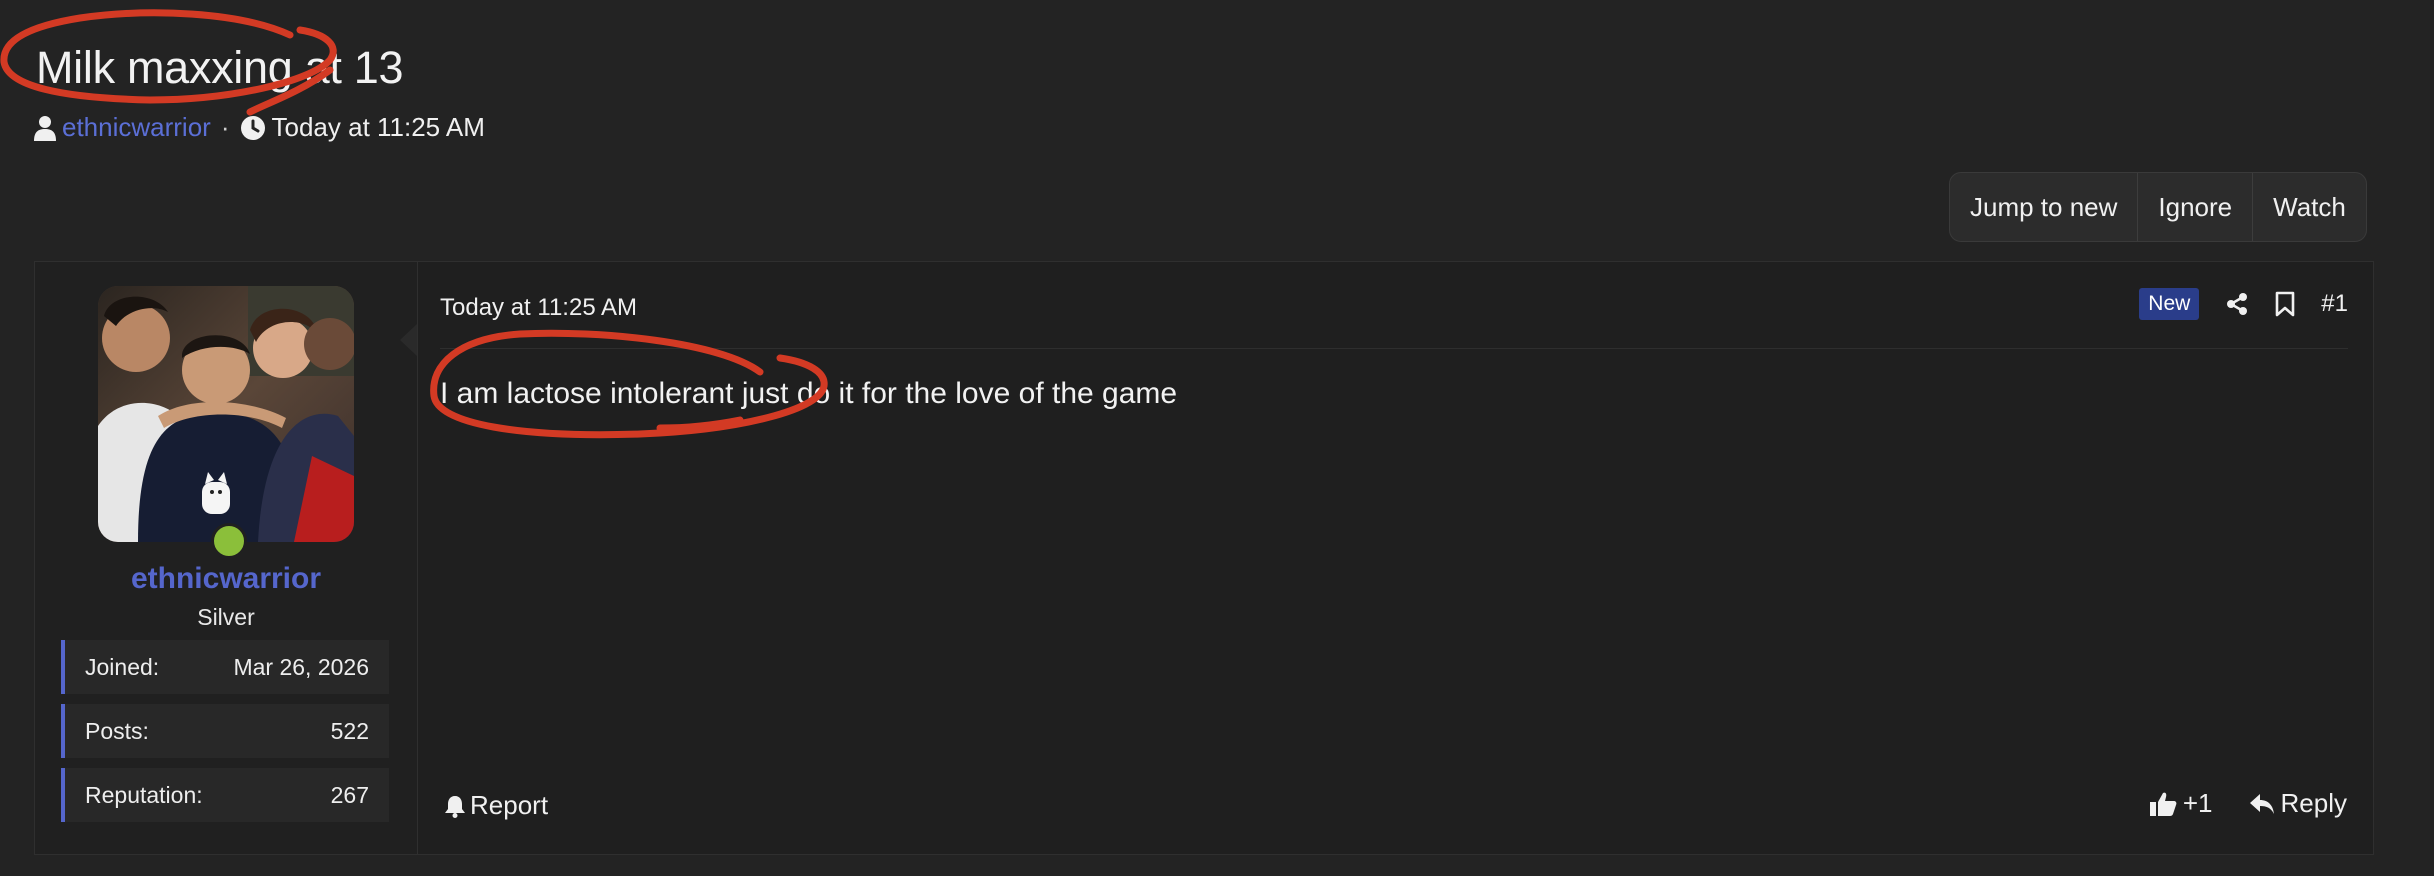  Describe the element at coordinates (2248, 803) in the screenshot. I see `post-footer-actions: +1 Reply` at that location.